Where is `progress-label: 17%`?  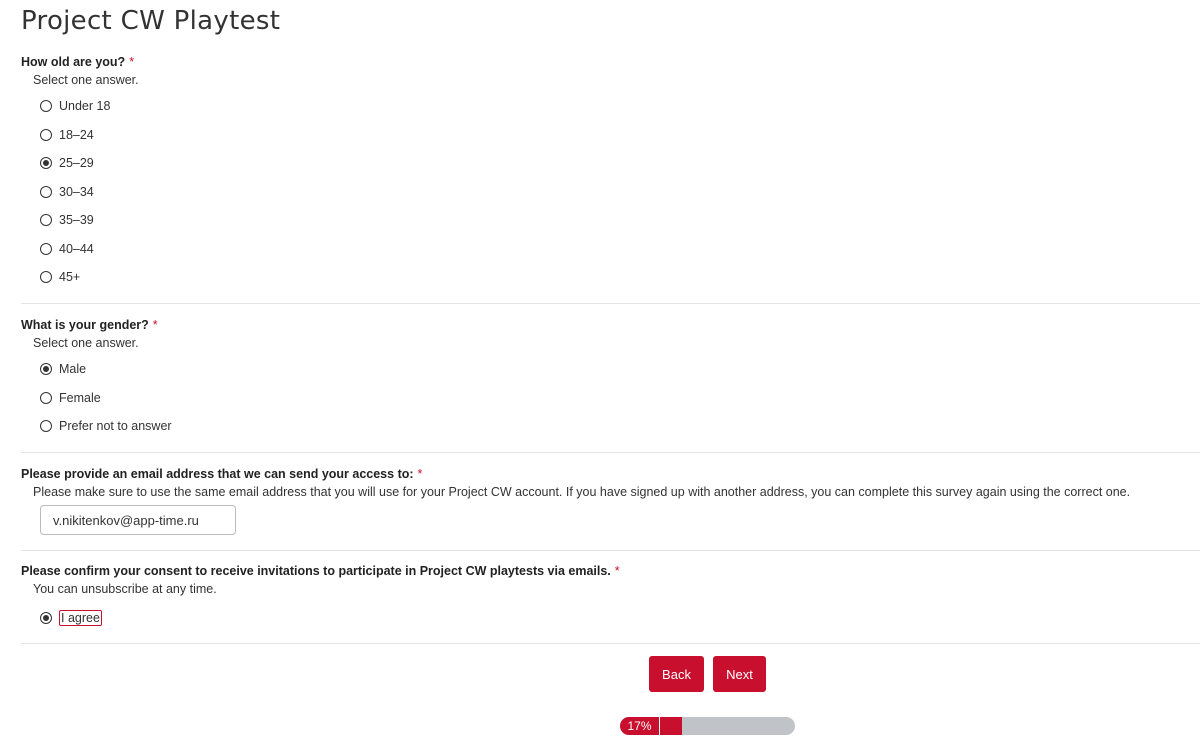
progress-label: 17% is located at coordinates (640, 726).